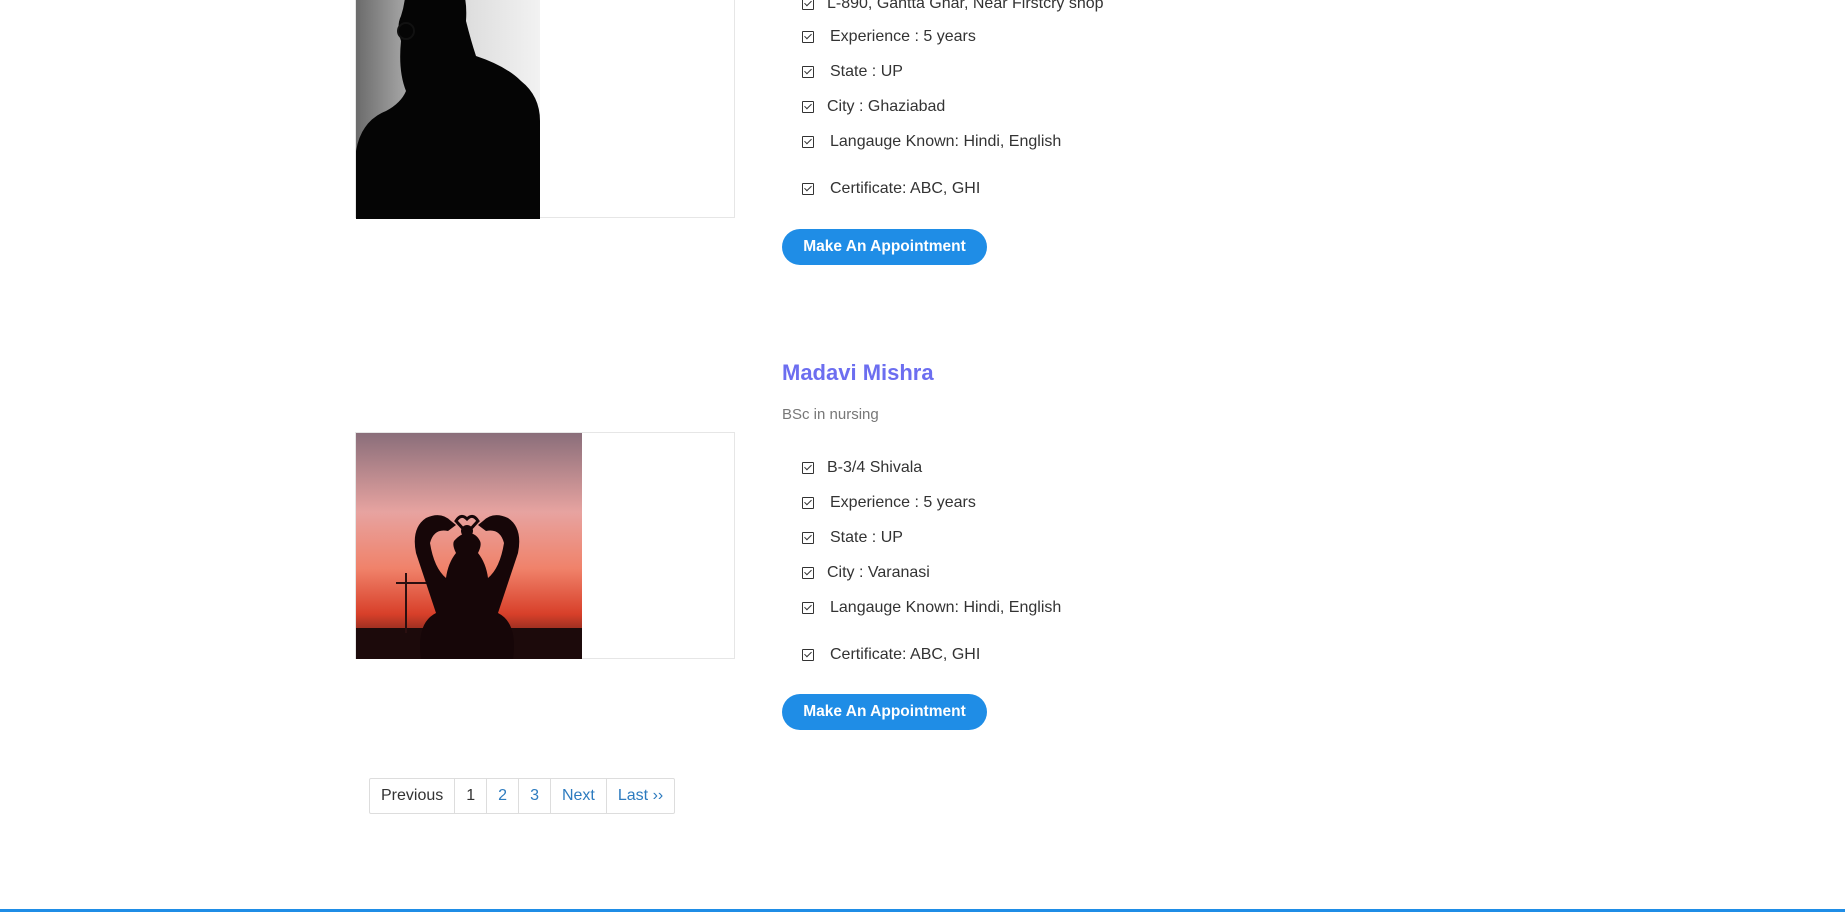  I want to click on profile-item-text: City : Varanasi, so click(878, 572).